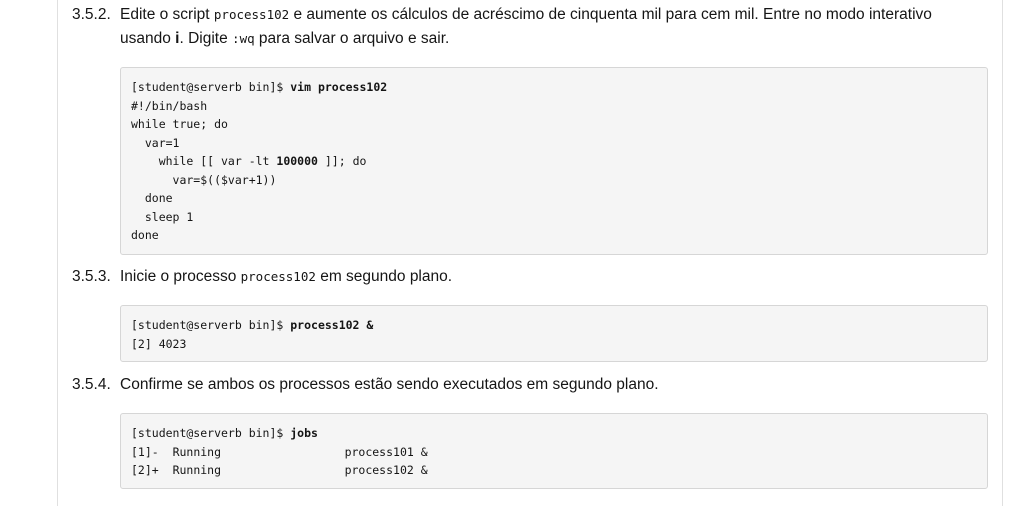 The image size is (1018, 506). Describe the element at coordinates (243, 38) in the screenshot. I see `inline-code-wq: :wq` at that location.